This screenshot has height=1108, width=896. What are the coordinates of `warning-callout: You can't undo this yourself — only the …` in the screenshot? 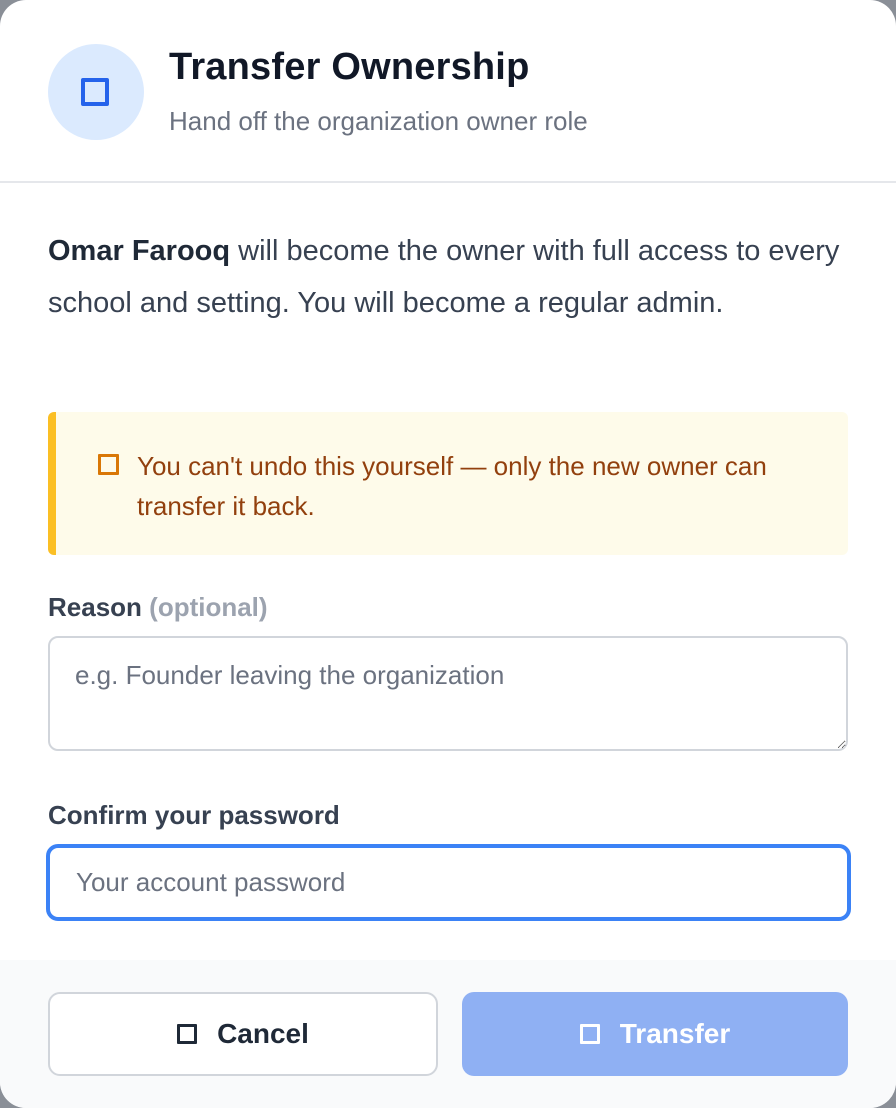 It's located at (448, 483).